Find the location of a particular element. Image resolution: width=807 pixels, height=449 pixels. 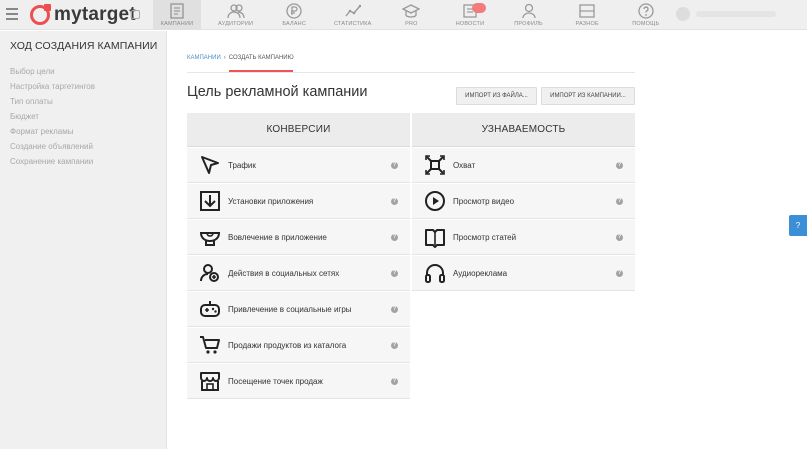

goal-app-installs: Установки приложения ? is located at coordinates (298, 201).